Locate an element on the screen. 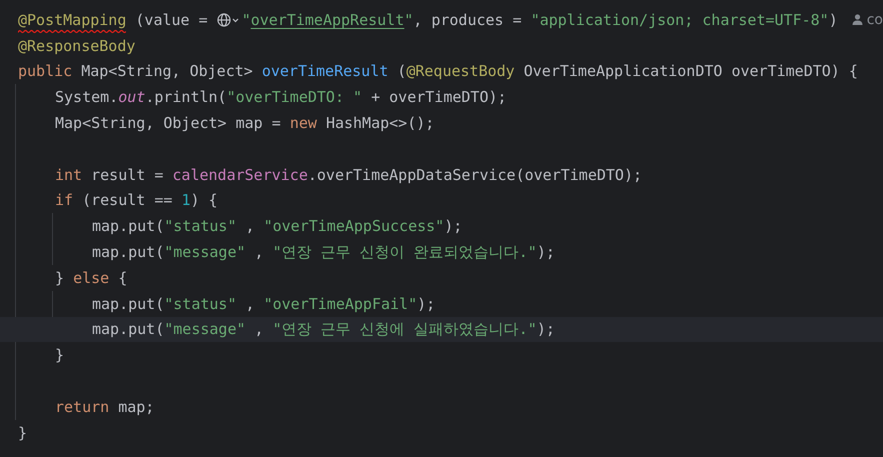 This screenshot has height=457, width=883. person-icon is located at coordinates (857, 20).